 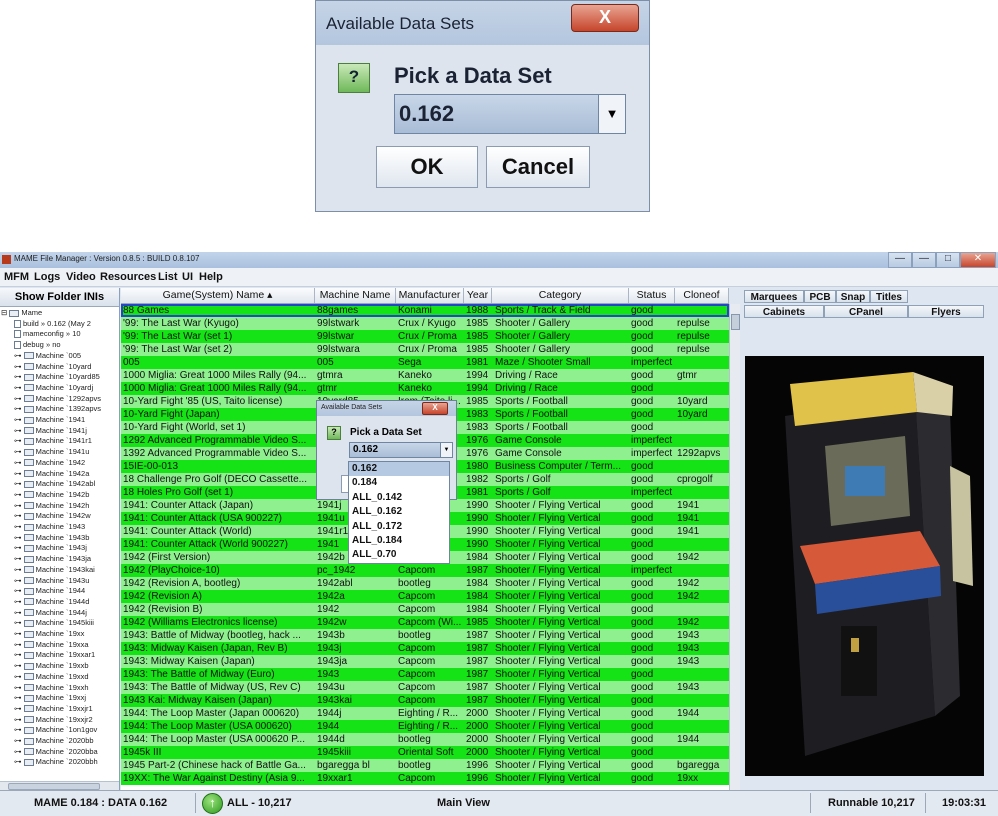 I want to click on dropdown-option: 0.162, so click(x=399, y=469).